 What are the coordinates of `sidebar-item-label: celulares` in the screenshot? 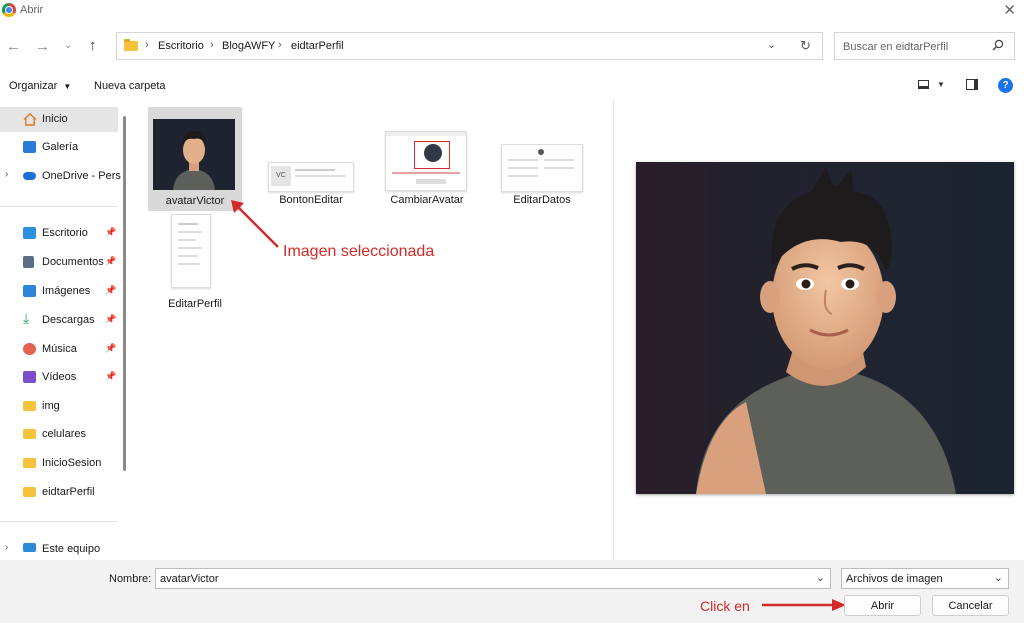 It's located at (64, 434).